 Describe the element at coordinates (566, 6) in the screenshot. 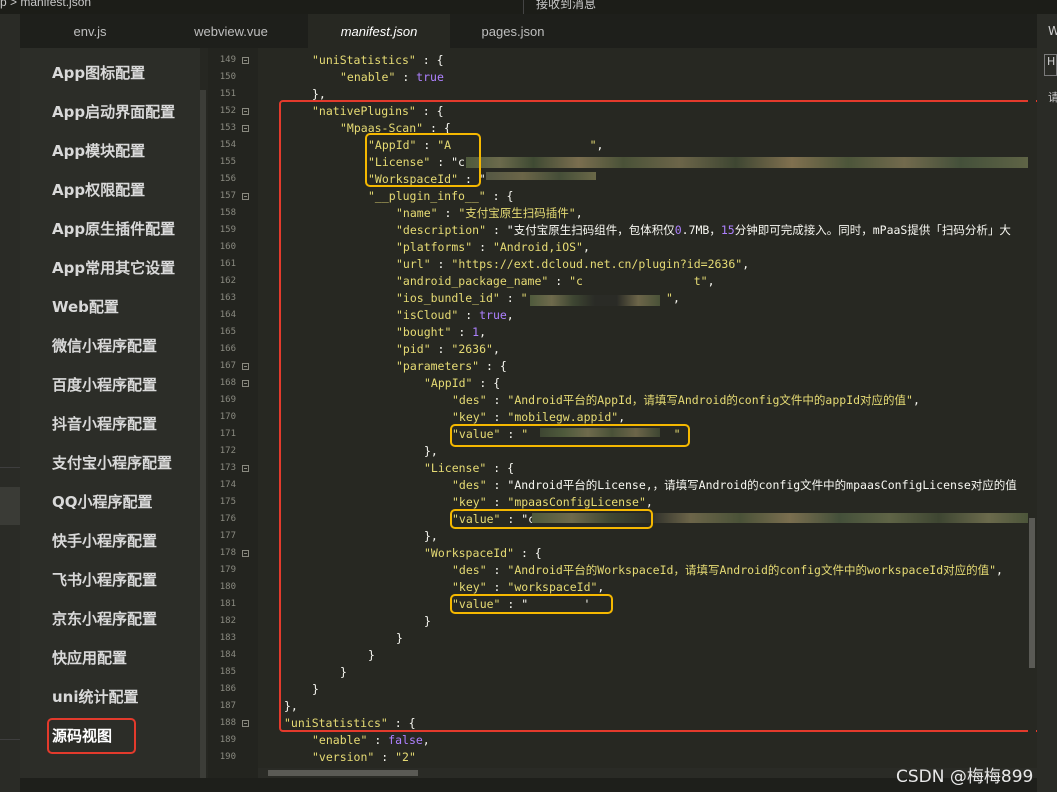

I see `notification-text: 接收到消息` at that location.